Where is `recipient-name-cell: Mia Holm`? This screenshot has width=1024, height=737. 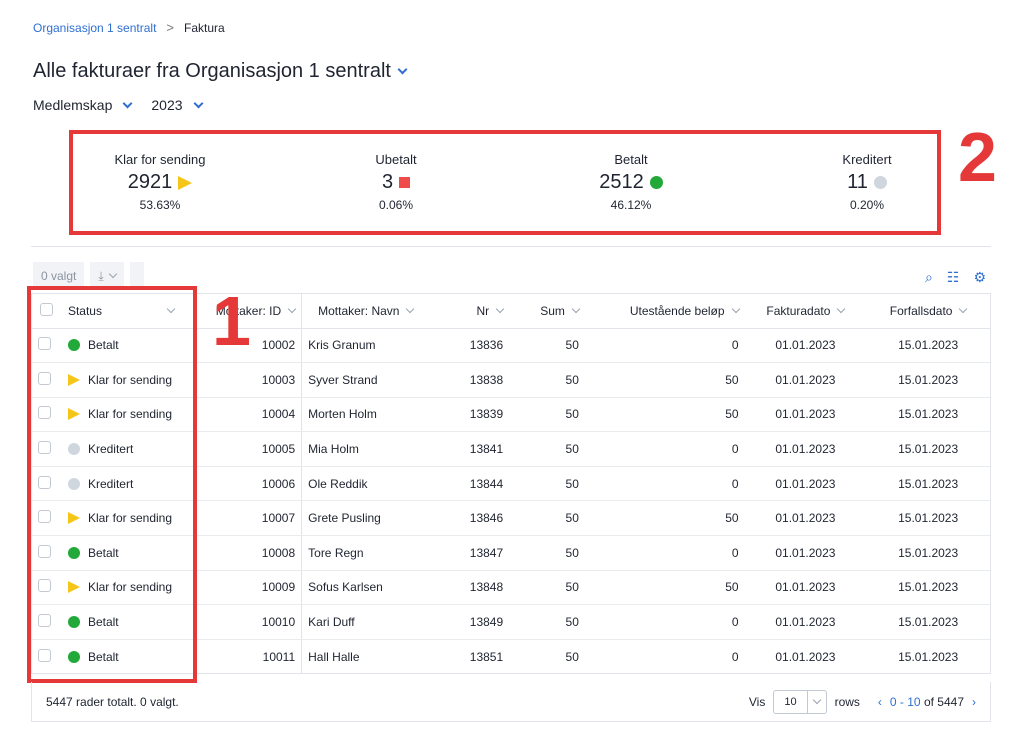
recipient-name-cell: Mia Holm is located at coordinates (365, 449).